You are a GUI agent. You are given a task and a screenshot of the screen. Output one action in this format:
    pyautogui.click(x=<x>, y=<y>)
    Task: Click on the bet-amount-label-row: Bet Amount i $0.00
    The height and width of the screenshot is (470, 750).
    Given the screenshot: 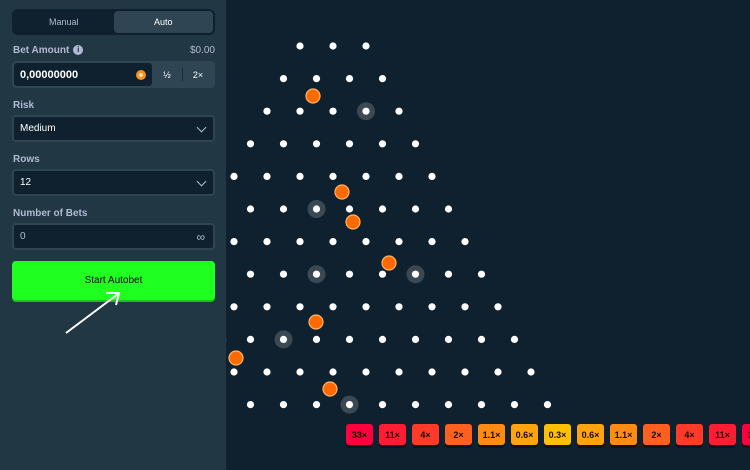 What is the action you would take?
    pyautogui.click(x=114, y=50)
    